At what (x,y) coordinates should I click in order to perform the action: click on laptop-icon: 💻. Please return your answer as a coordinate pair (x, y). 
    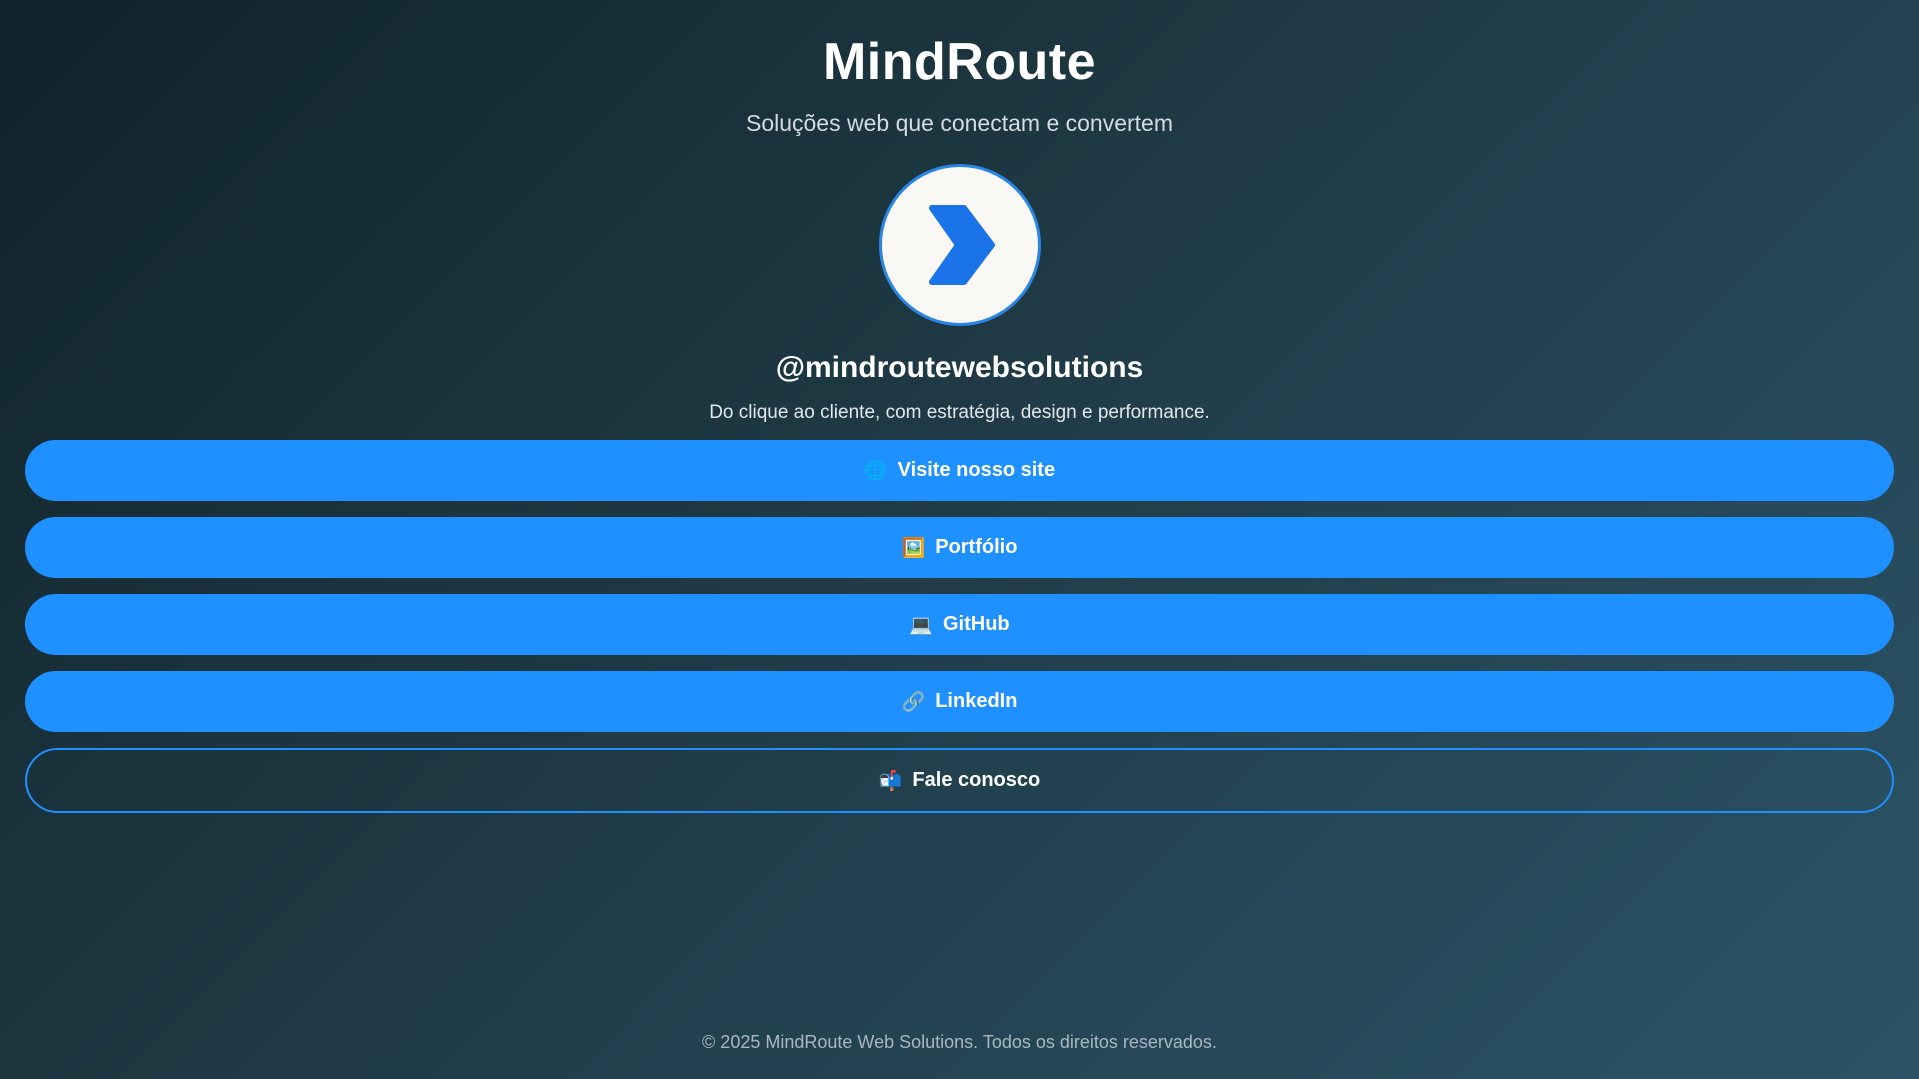
    Looking at the image, I should click on (921, 625).